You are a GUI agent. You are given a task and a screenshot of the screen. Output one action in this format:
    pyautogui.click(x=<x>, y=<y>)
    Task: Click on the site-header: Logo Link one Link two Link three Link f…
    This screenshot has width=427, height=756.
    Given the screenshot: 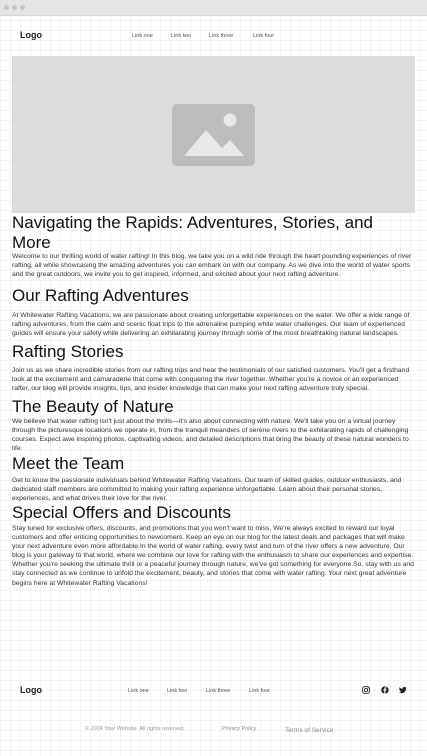 What is the action you would take?
    pyautogui.click(x=213, y=36)
    